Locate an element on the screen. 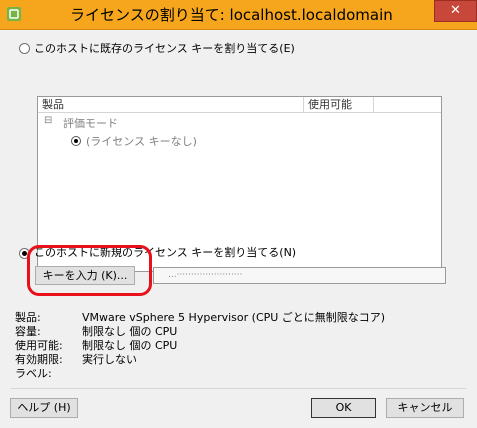  group-evaluation-mode: 評価モード is located at coordinates (90, 123).